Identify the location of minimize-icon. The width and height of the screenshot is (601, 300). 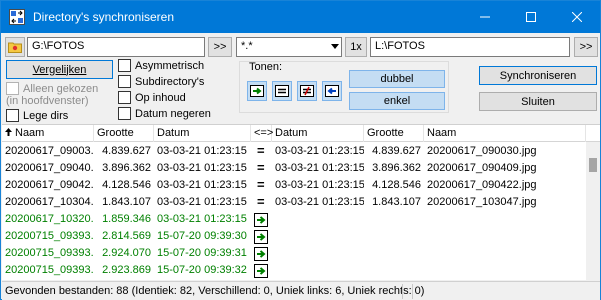
(485, 17).